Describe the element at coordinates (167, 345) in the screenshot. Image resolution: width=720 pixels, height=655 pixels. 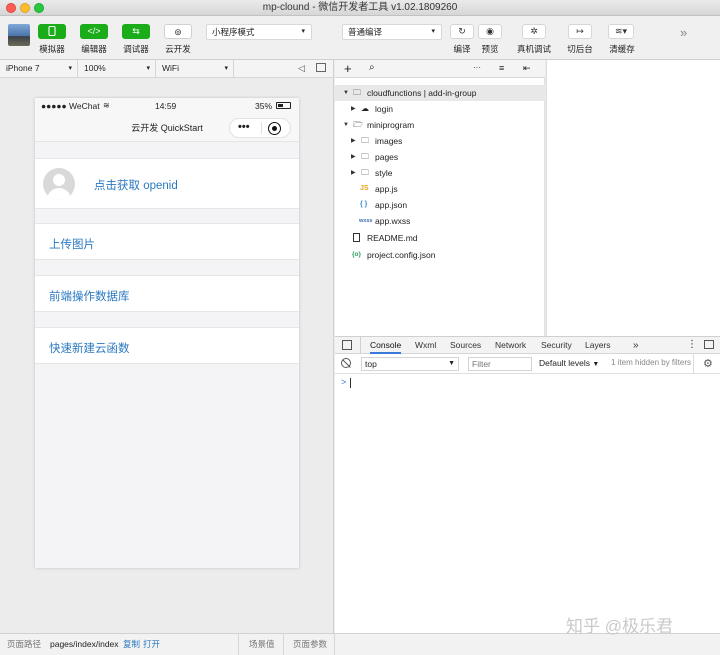
I see `cloud-function-cell: 快速新建云函数` at that location.